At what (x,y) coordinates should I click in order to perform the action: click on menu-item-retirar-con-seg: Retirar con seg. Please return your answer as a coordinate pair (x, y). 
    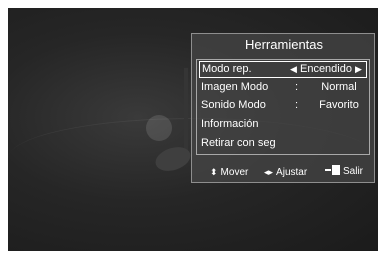
    Looking at the image, I should click on (283, 143).